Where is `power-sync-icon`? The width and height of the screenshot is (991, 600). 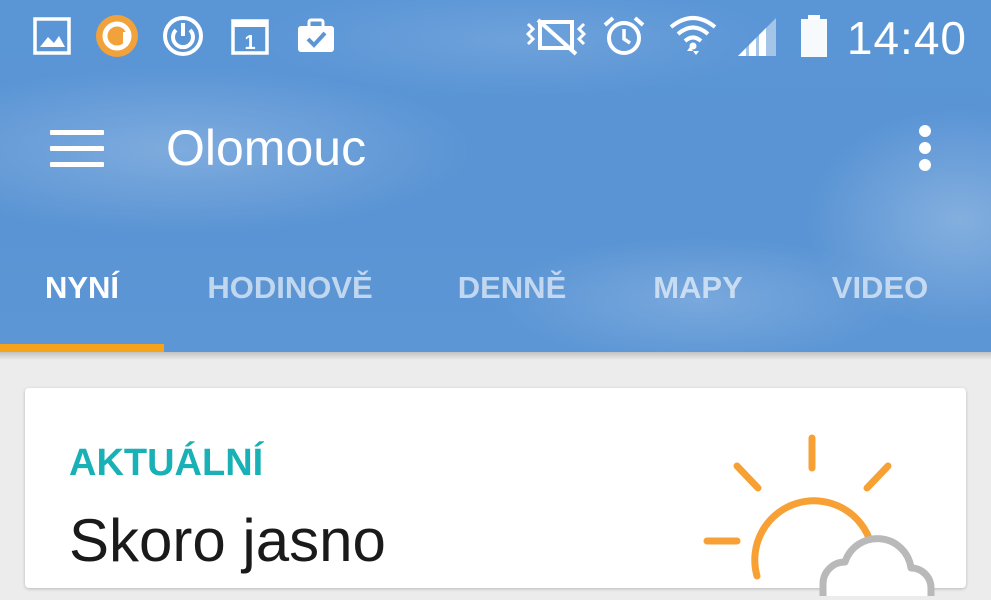
power-sync-icon is located at coordinates (183, 36).